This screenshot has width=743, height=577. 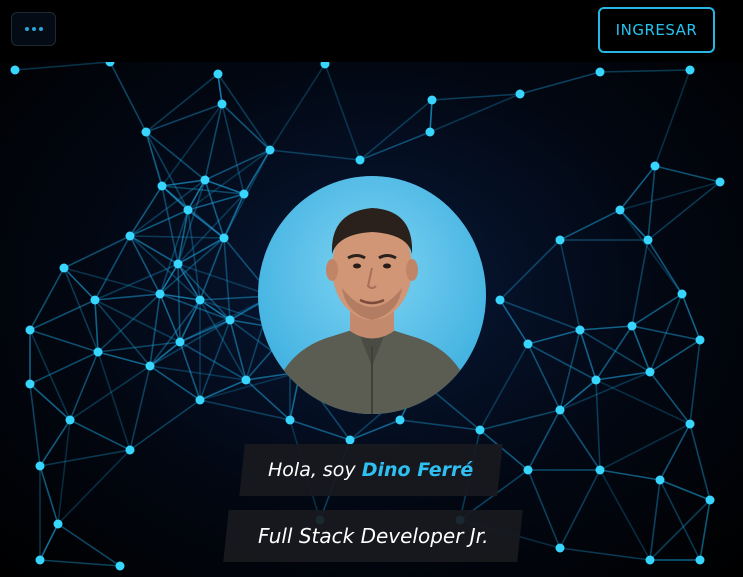 What do you see at coordinates (656, 30) in the screenshot?
I see `login-button: INGRESAR` at bounding box center [656, 30].